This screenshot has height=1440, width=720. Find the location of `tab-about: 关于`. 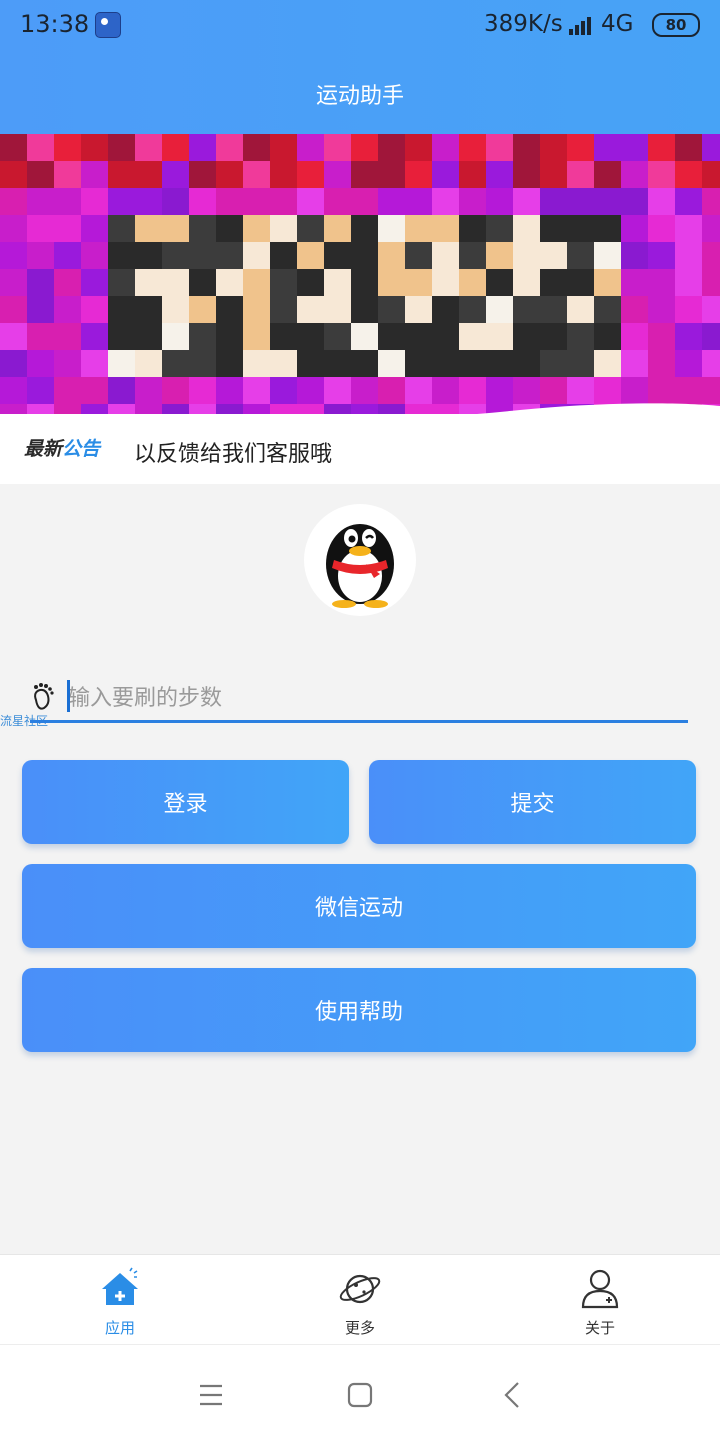

tab-about: 关于 is located at coordinates (600, 1300).